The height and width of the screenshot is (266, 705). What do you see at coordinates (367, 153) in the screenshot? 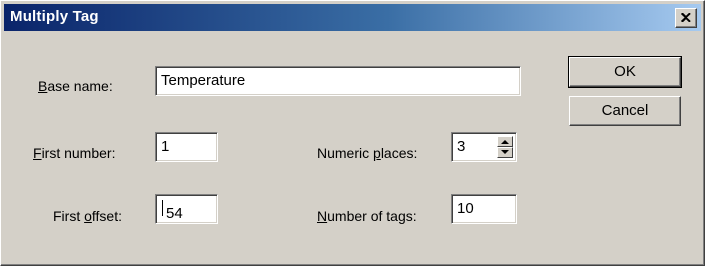
I see `numeric-places-label: Numeric places:` at bounding box center [367, 153].